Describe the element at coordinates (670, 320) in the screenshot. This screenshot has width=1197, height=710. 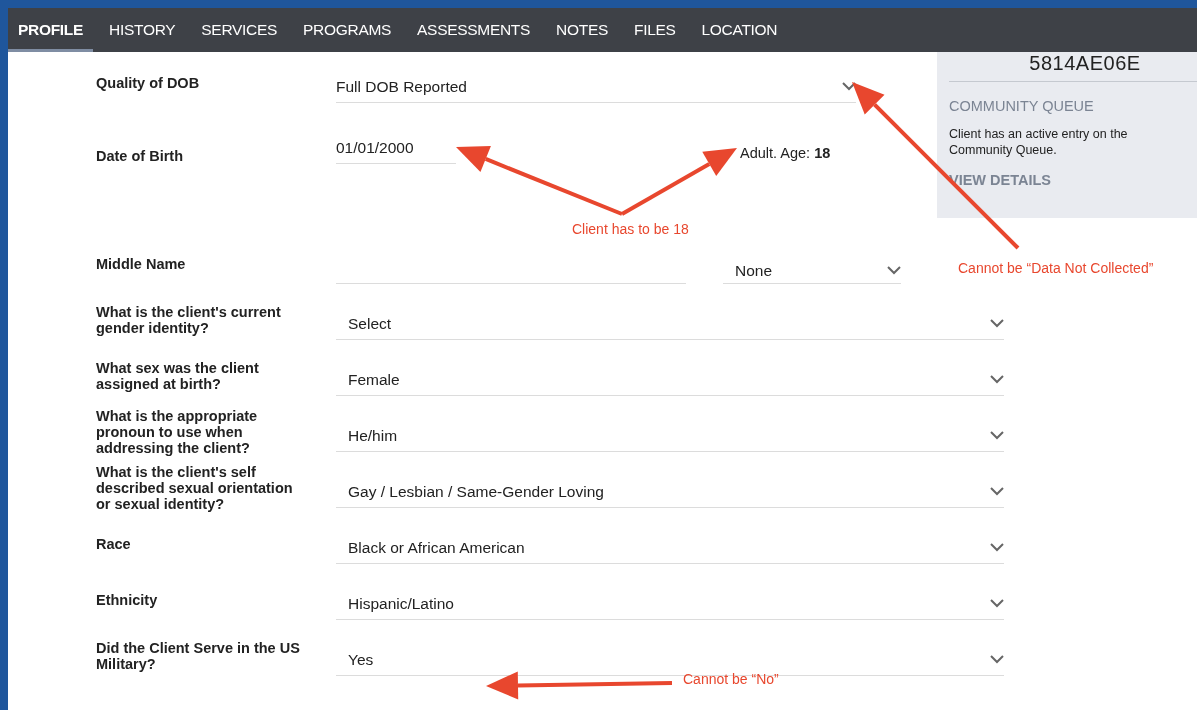
I see `select-field: Select` at that location.